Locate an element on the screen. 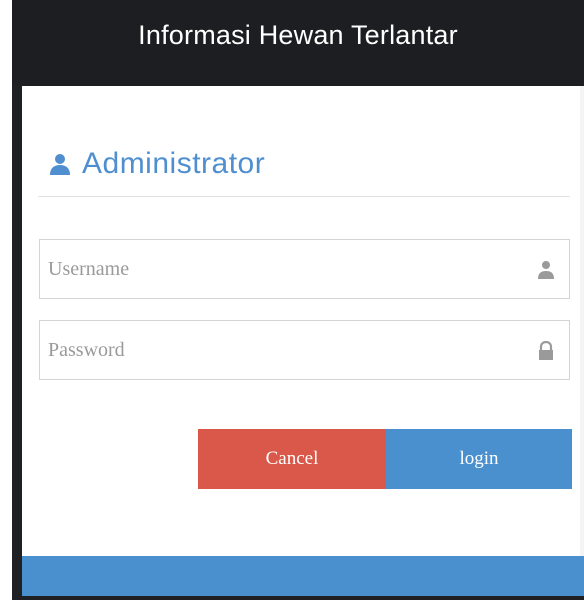 This screenshot has width=584, height=600. heading-divider is located at coordinates (304, 196).